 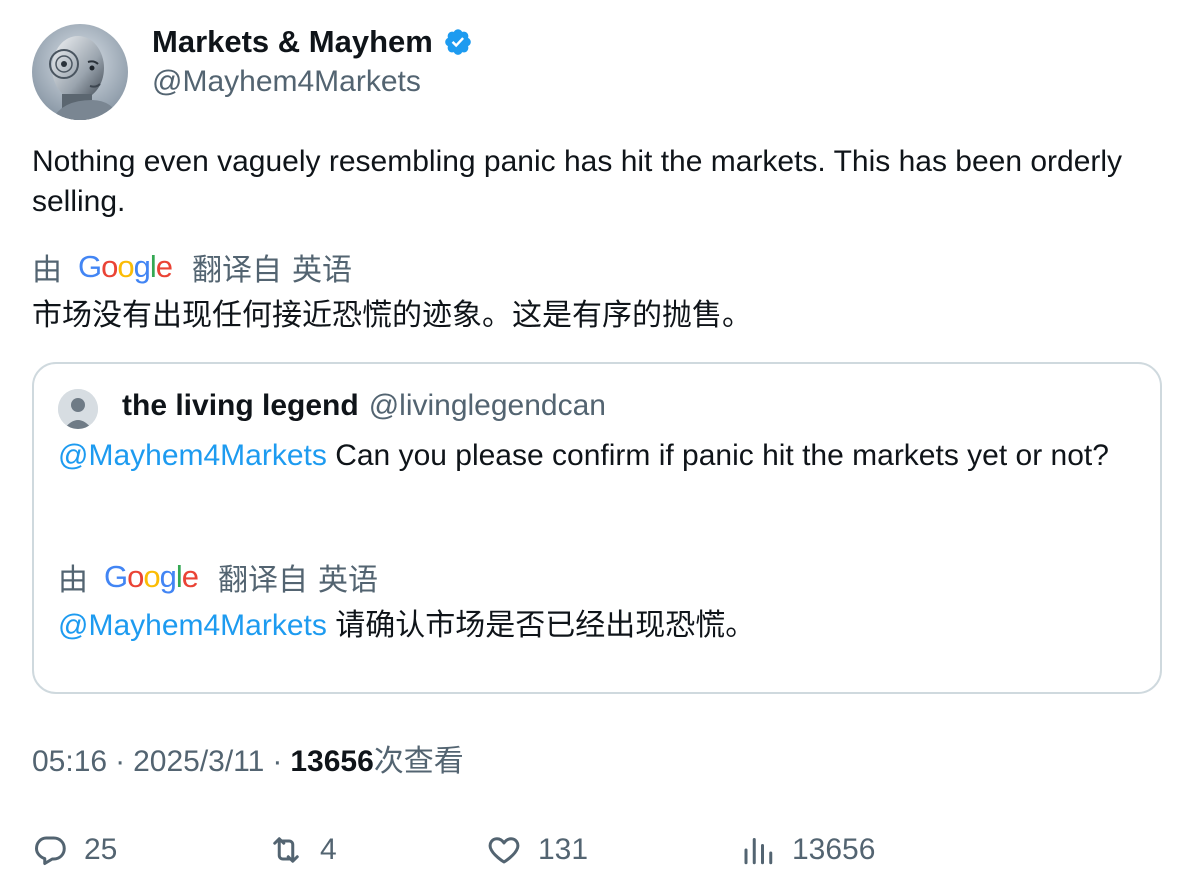 What do you see at coordinates (541, 625) in the screenshot?
I see `quoted-translated-body: 请确认市场是否已经出现恐慌。` at bounding box center [541, 625].